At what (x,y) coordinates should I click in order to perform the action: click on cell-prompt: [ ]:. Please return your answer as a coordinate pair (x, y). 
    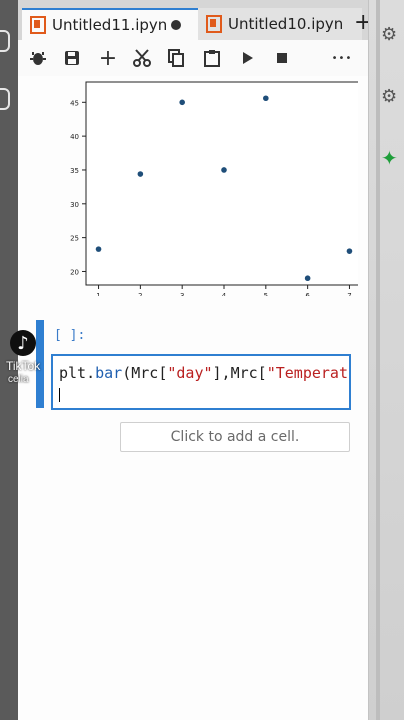
    Looking at the image, I should click on (70, 335).